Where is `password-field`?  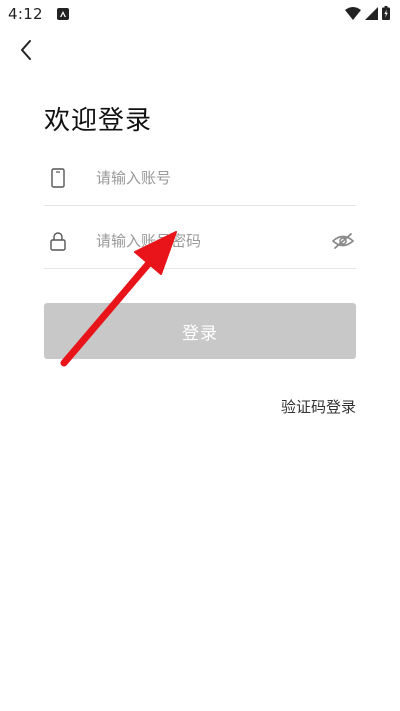 password-field is located at coordinates (200, 241).